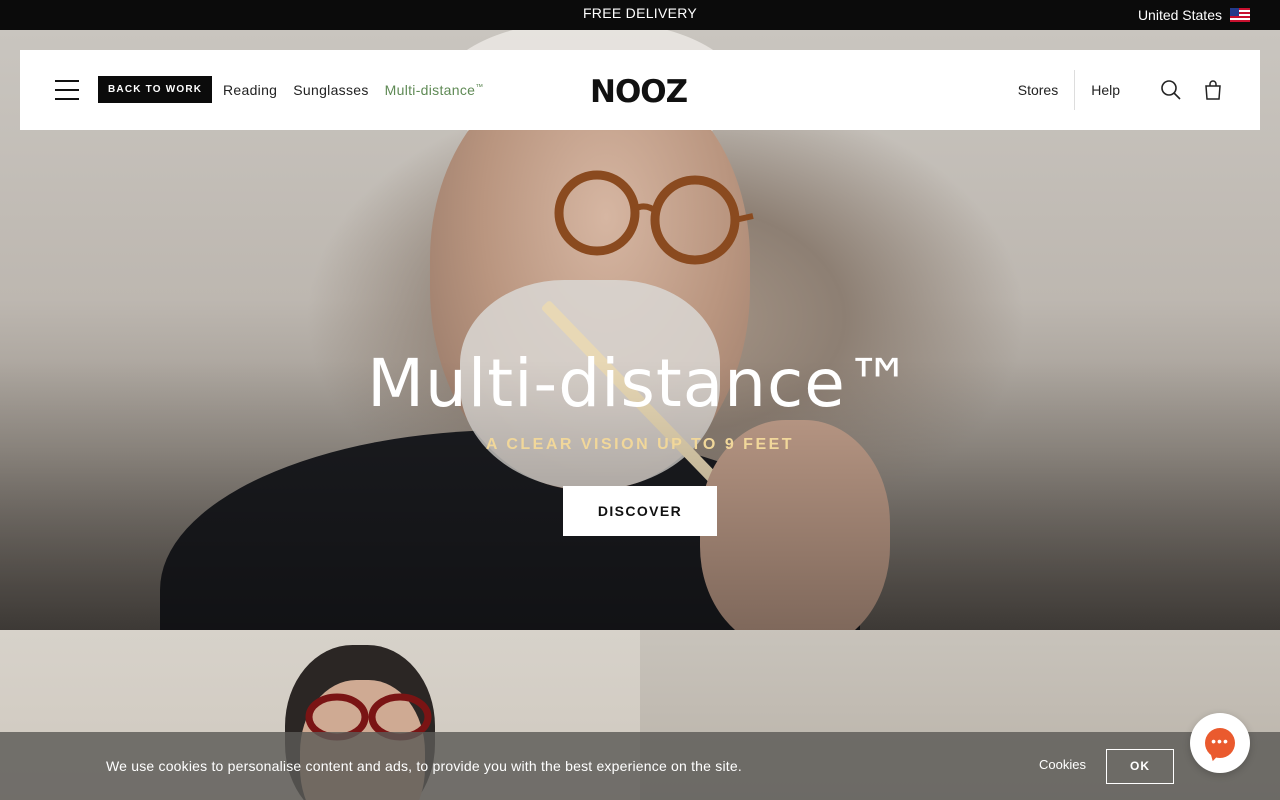  Describe the element at coordinates (1179, 15) in the screenshot. I see `country-label: United States` at that location.